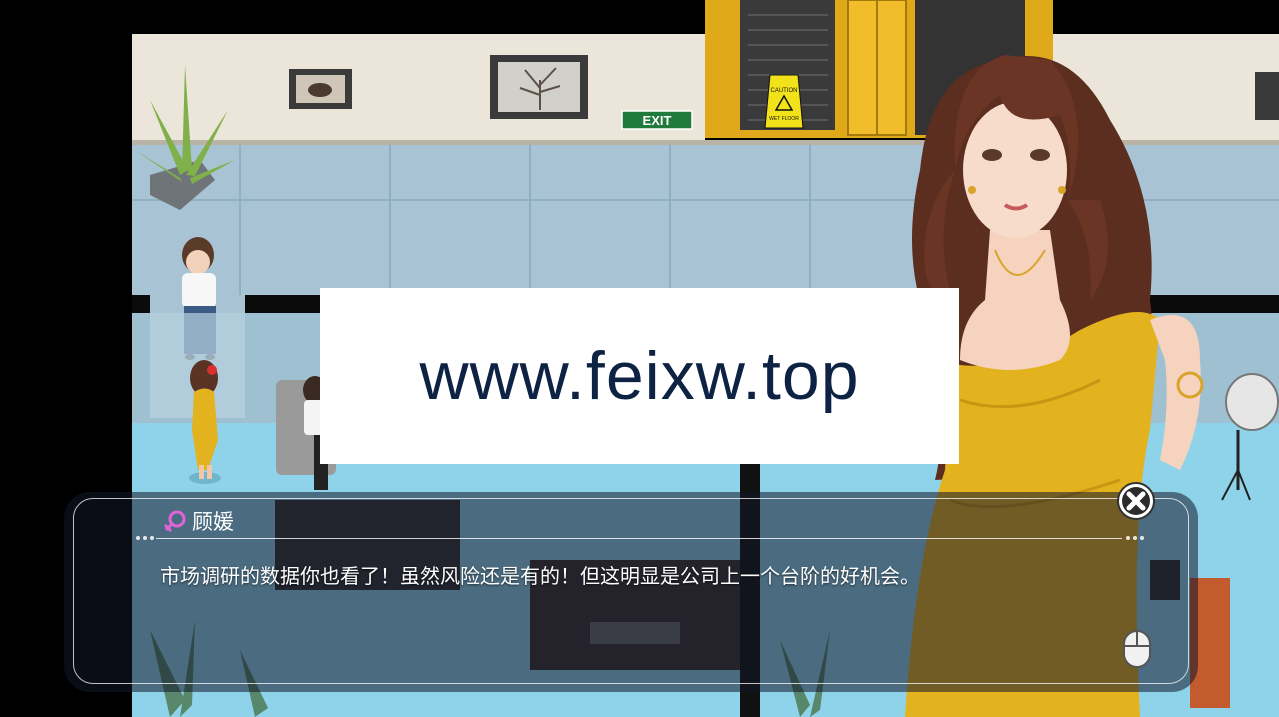 This screenshot has width=1279, height=717. Describe the element at coordinates (174, 521) in the screenshot. I see `female-symbol-icon` at that location.